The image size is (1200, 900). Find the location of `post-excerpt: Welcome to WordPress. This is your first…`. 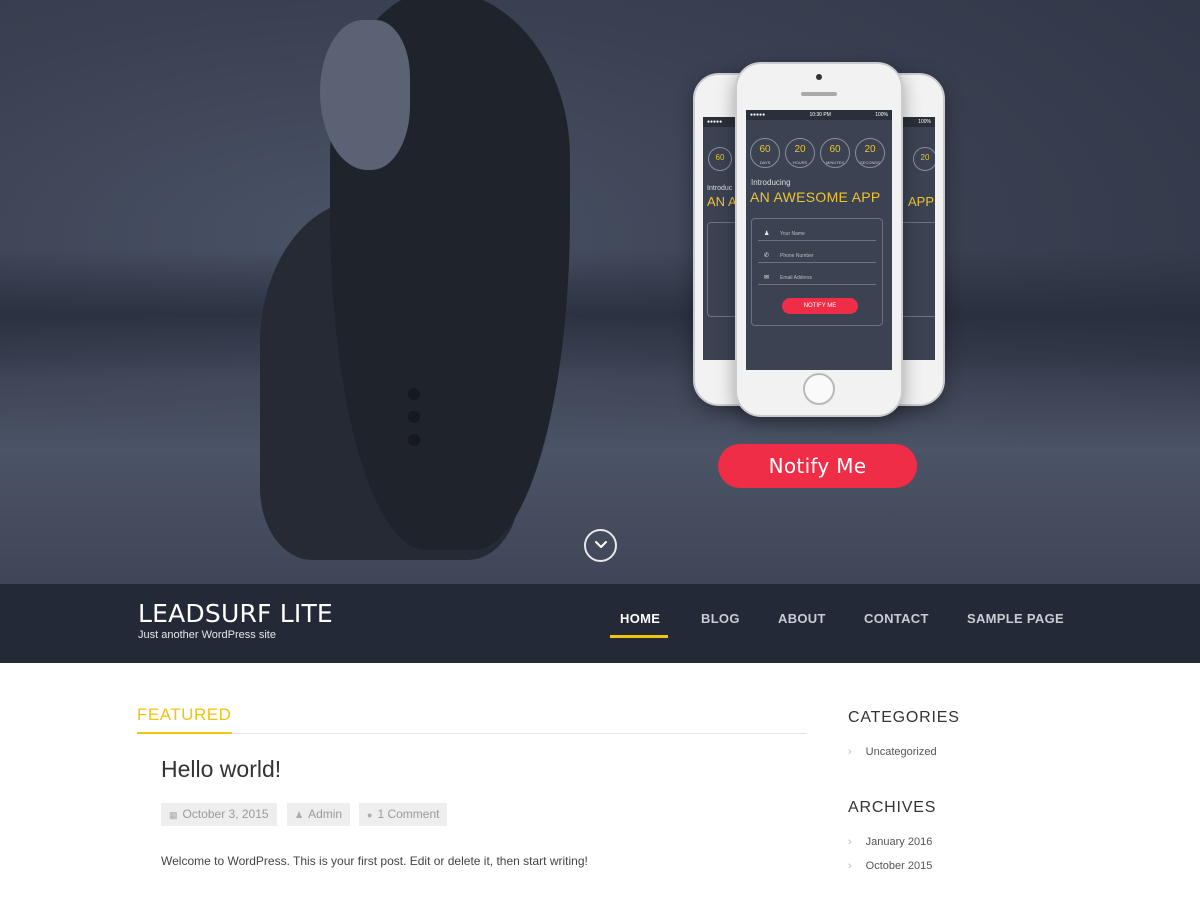

post-excerpt: Welcome to WordPress. This is your first… is located at coordinates (374, 861).